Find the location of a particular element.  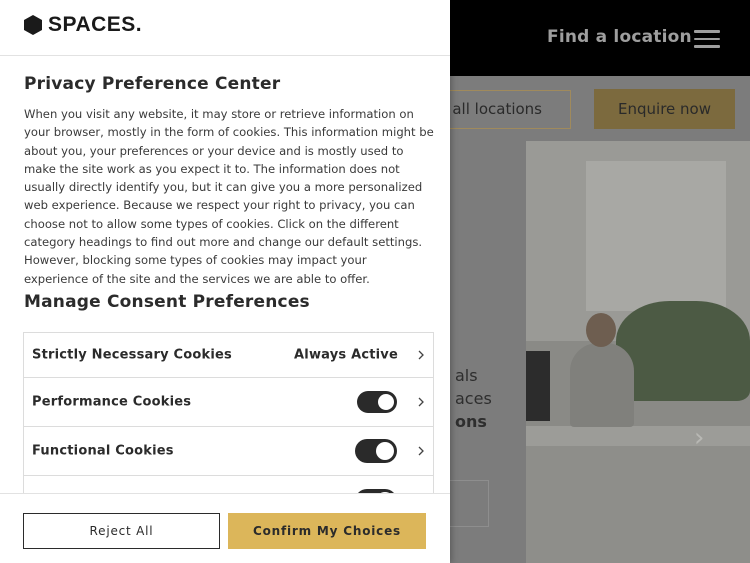

panel-title: Privacy Preference Center is located at coordinates (152, 84).